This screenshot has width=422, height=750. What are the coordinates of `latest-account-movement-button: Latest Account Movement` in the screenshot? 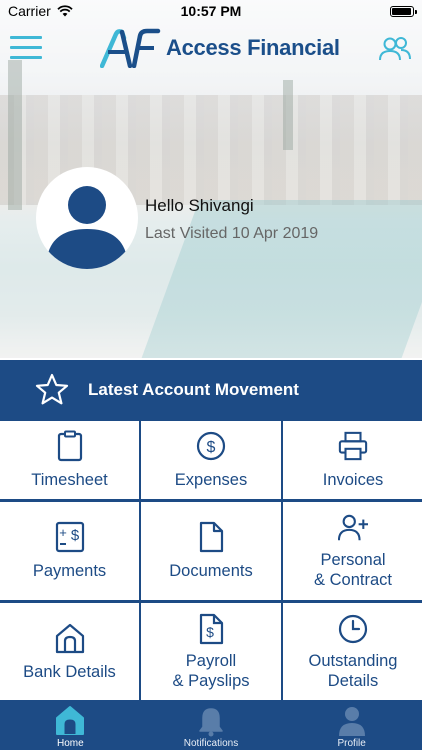 It's located at (211, 390).